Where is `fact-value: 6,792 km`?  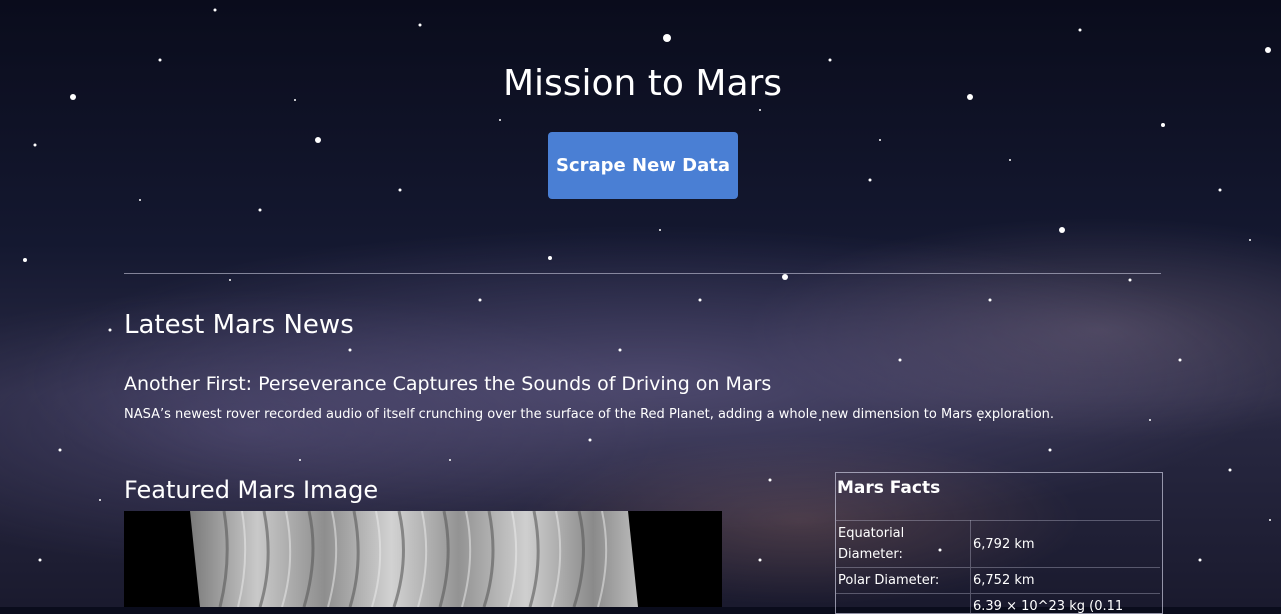 fact-value: 6,792 km is located at coordinates (1066, 544).